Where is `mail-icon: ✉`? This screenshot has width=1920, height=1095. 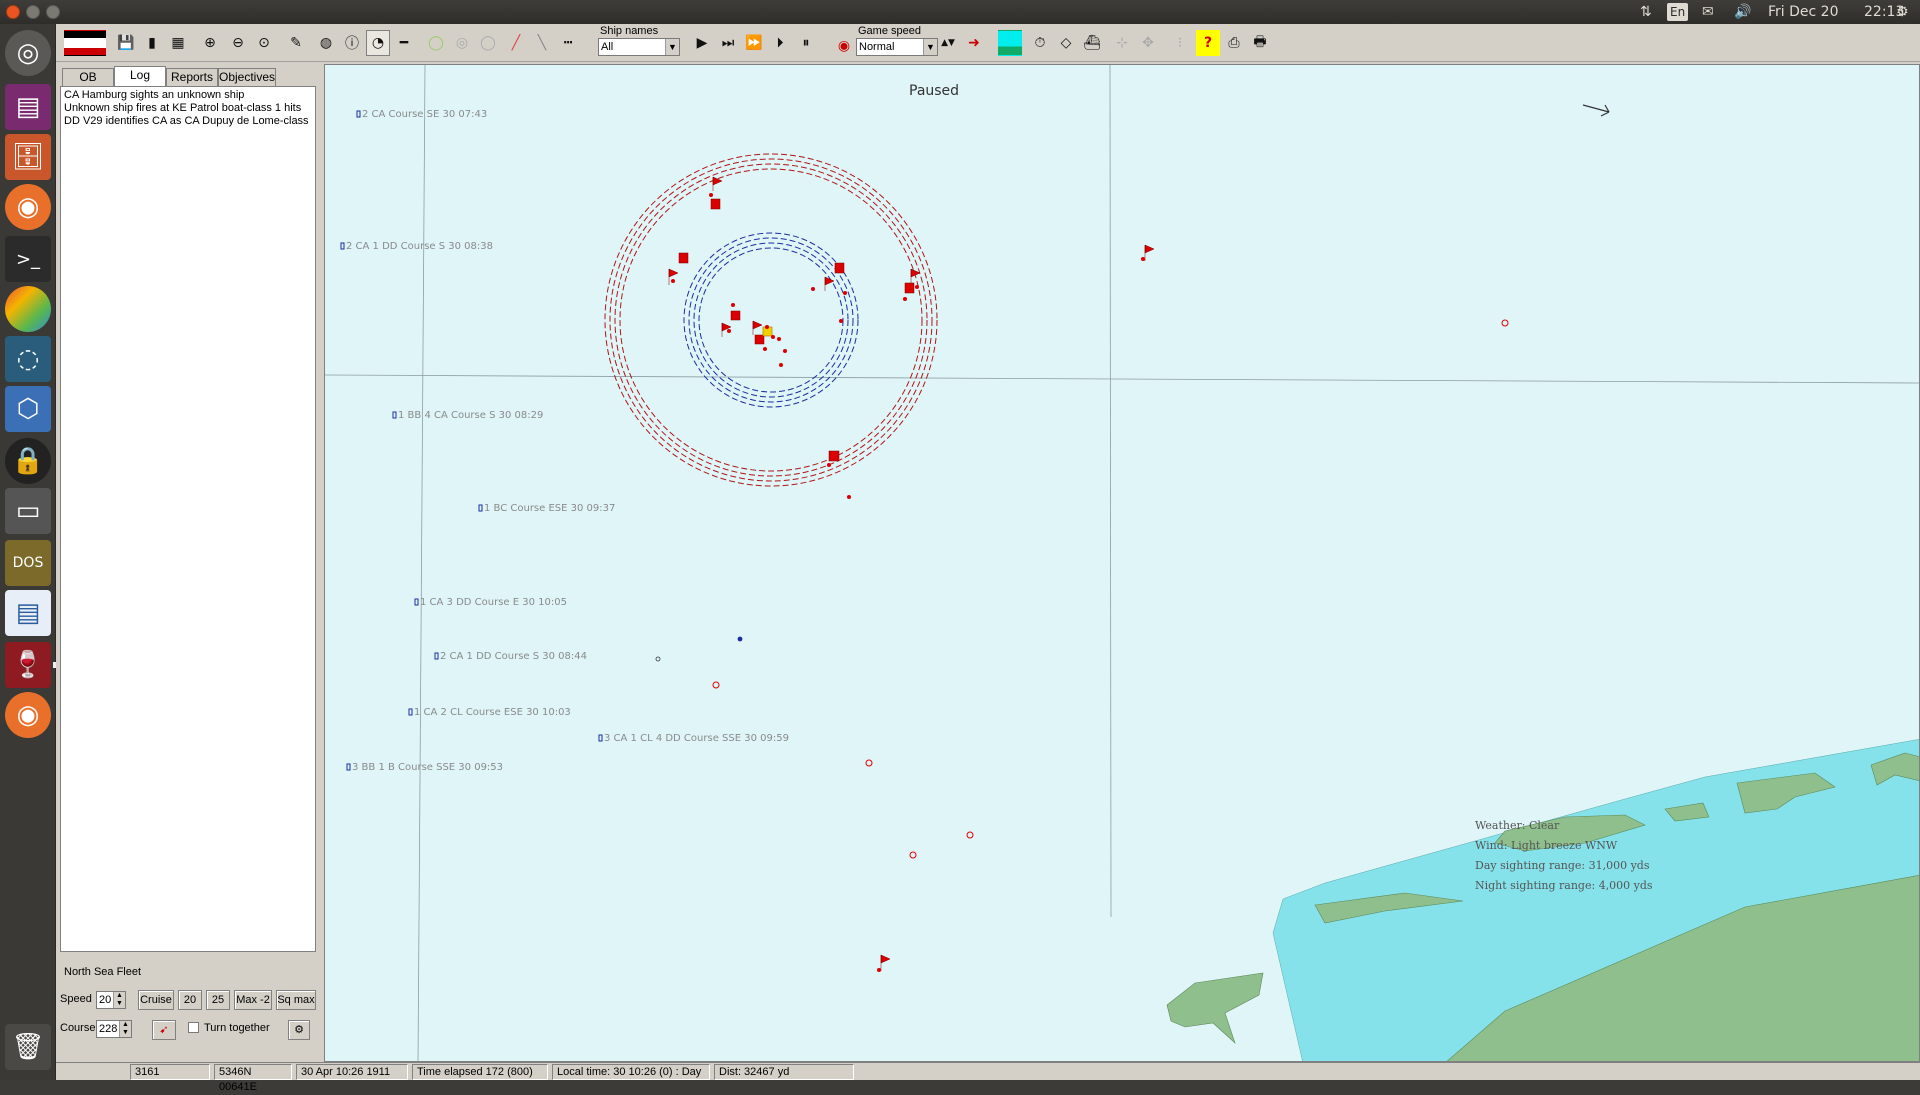 mail-icon: ✉ is located at coordinates (1708, 12).